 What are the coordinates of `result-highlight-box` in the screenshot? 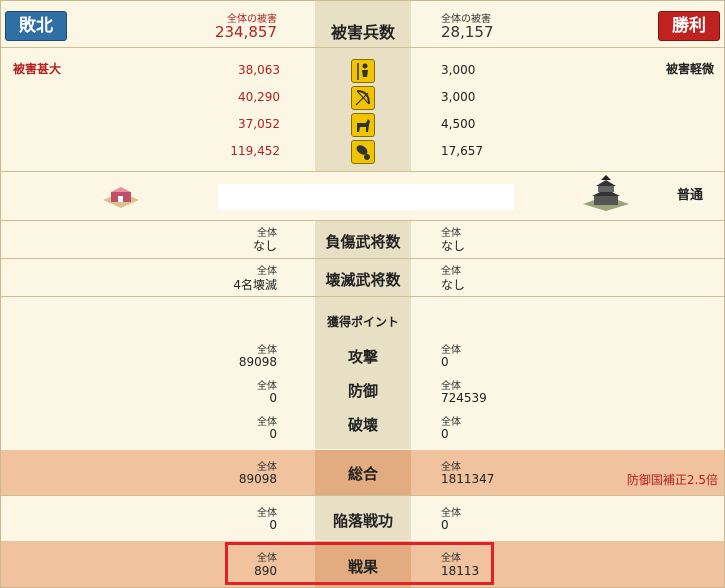 It's located at (359, 563).